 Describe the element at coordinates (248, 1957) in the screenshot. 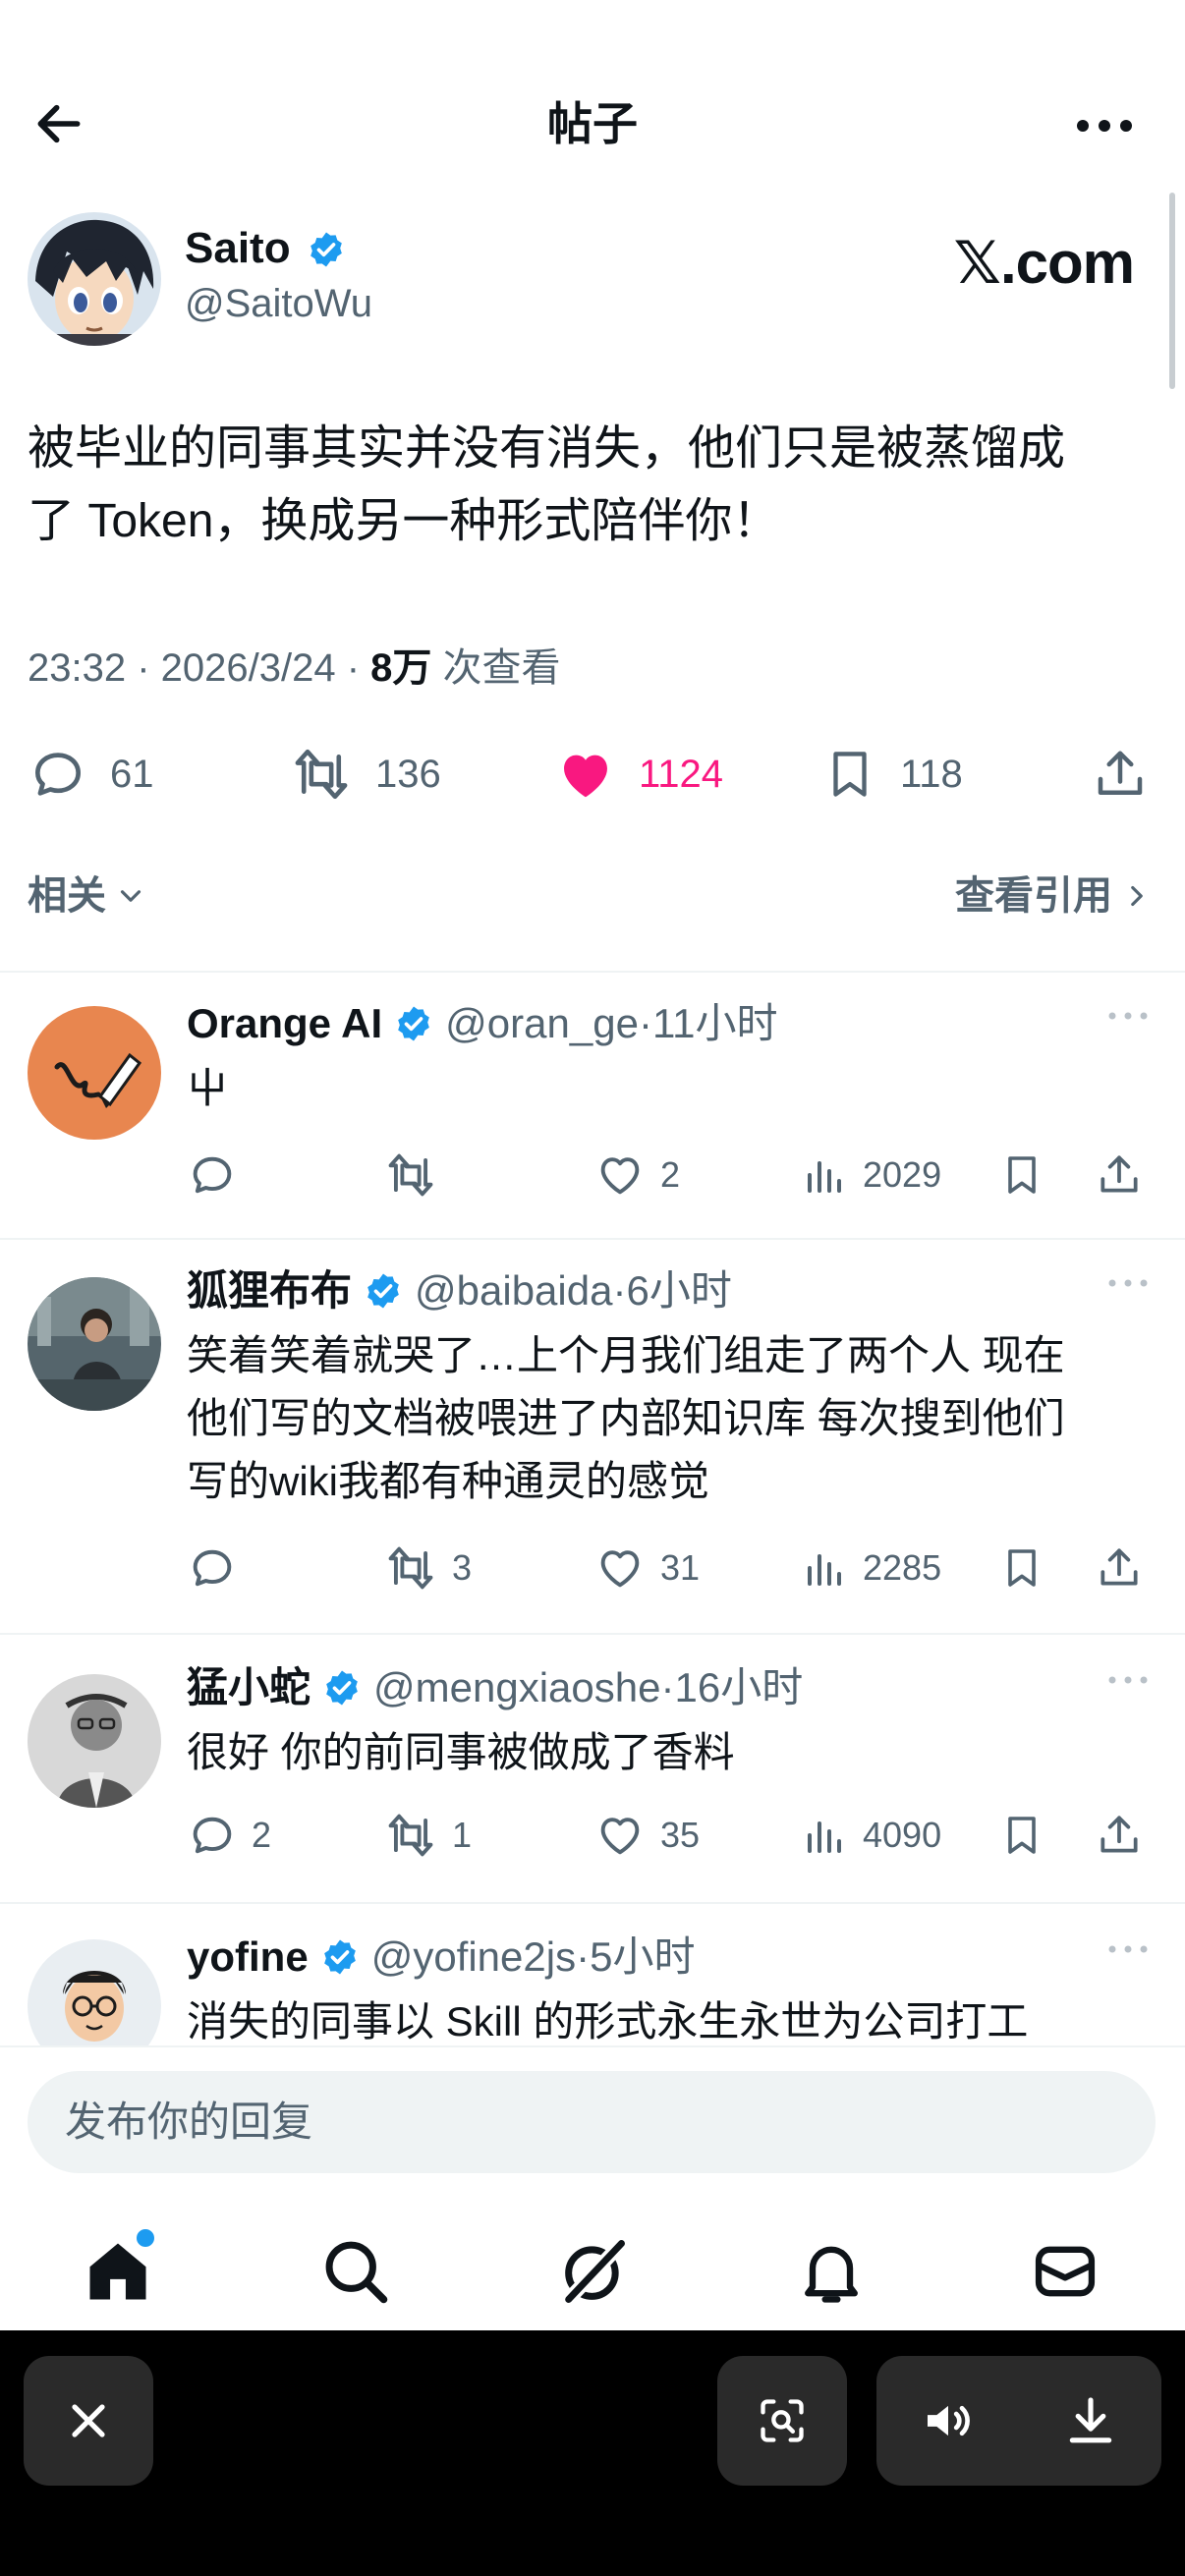

I see `reply-author-name: yofine` at that location.